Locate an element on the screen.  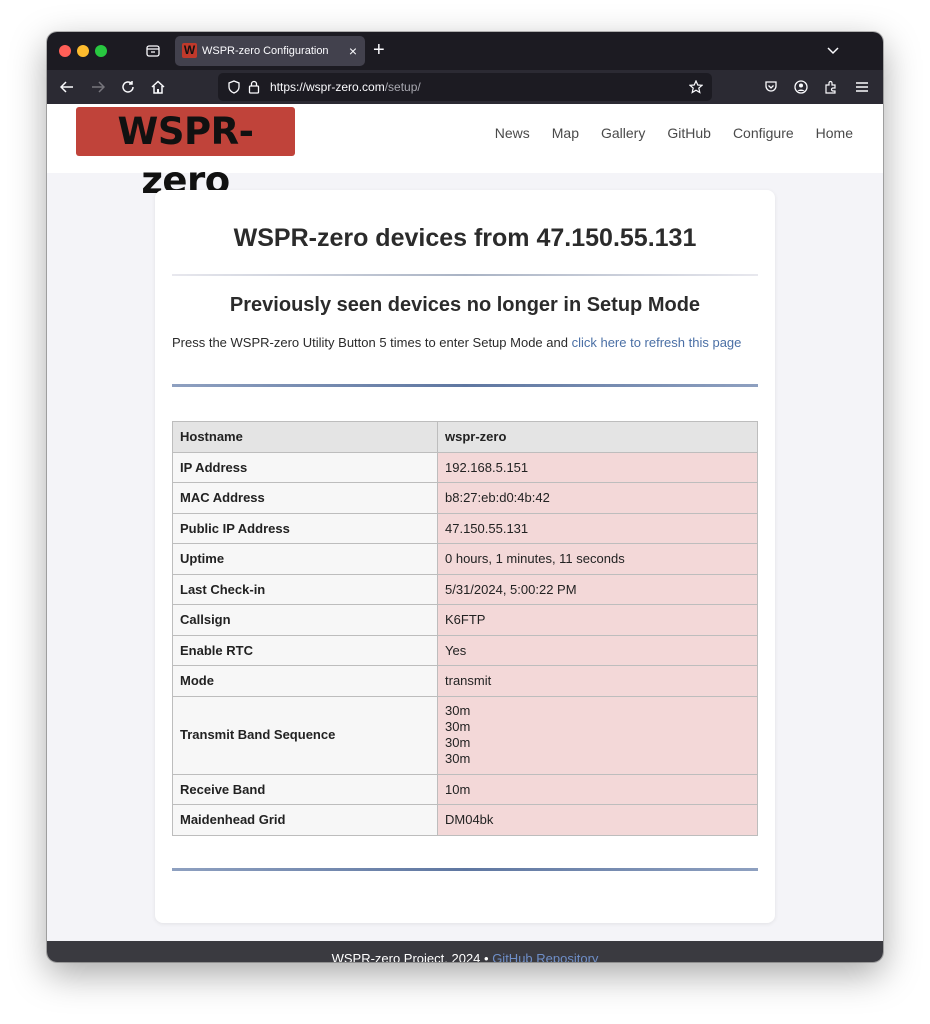
navigation-toolbar: https://wspr-zero.com/setup/ is located at coordinates (465, 87).